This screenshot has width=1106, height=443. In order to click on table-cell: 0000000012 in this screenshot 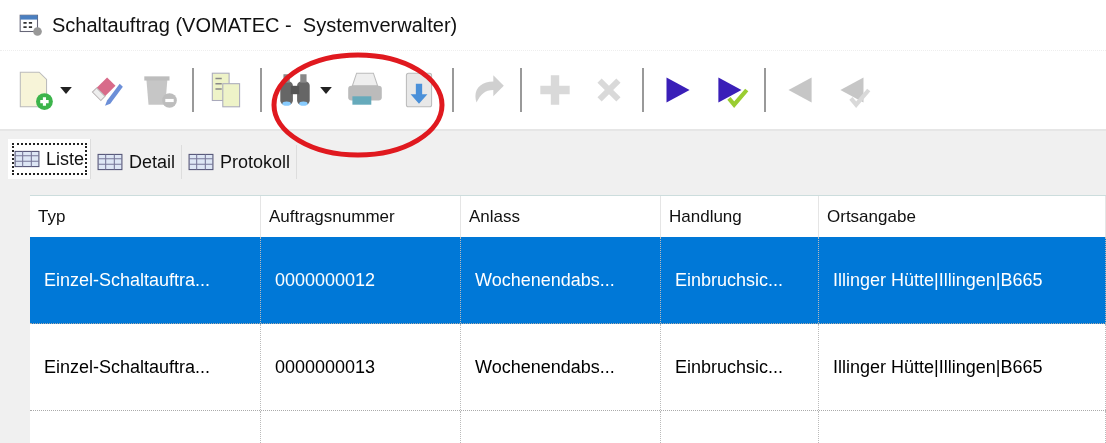, I will do `click(325, 280)`.